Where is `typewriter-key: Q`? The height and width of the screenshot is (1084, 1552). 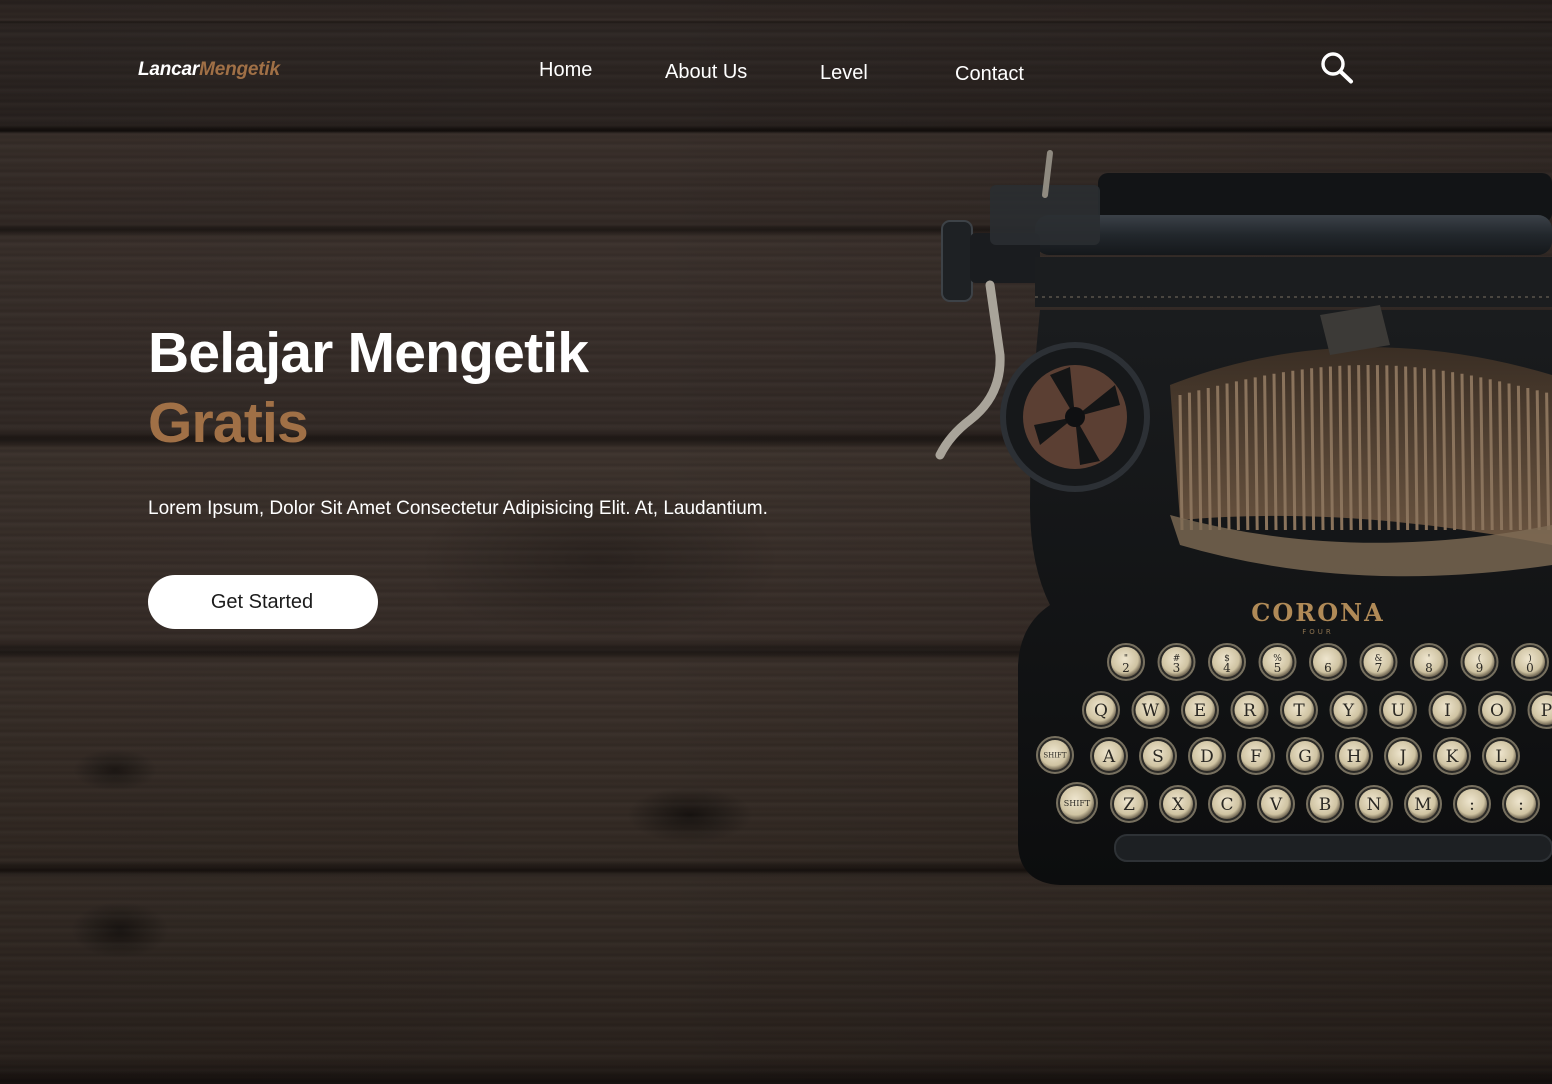 typewriter-key: Q is located at coordinates (1101, 710).